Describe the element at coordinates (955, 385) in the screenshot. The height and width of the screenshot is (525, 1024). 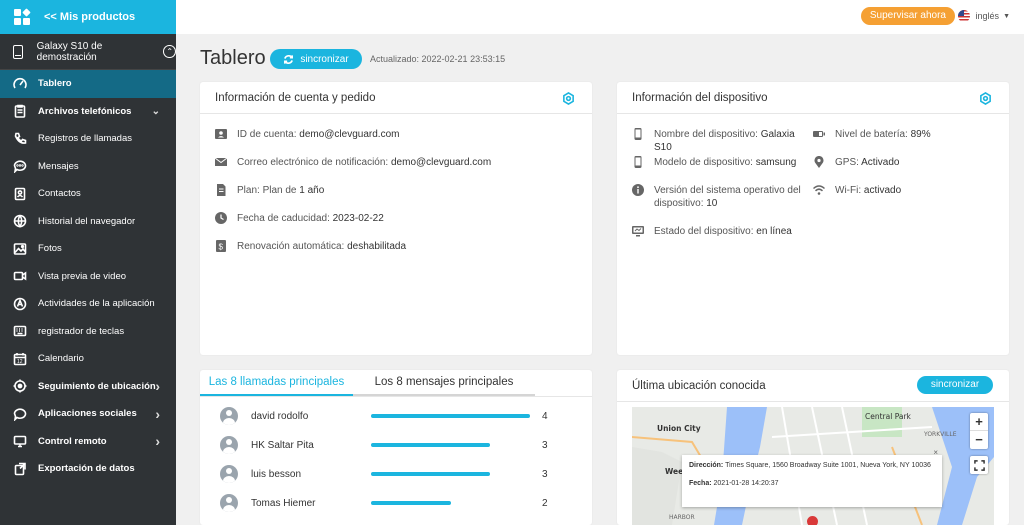
I see `location-sync-button: sincronizar` at that location.